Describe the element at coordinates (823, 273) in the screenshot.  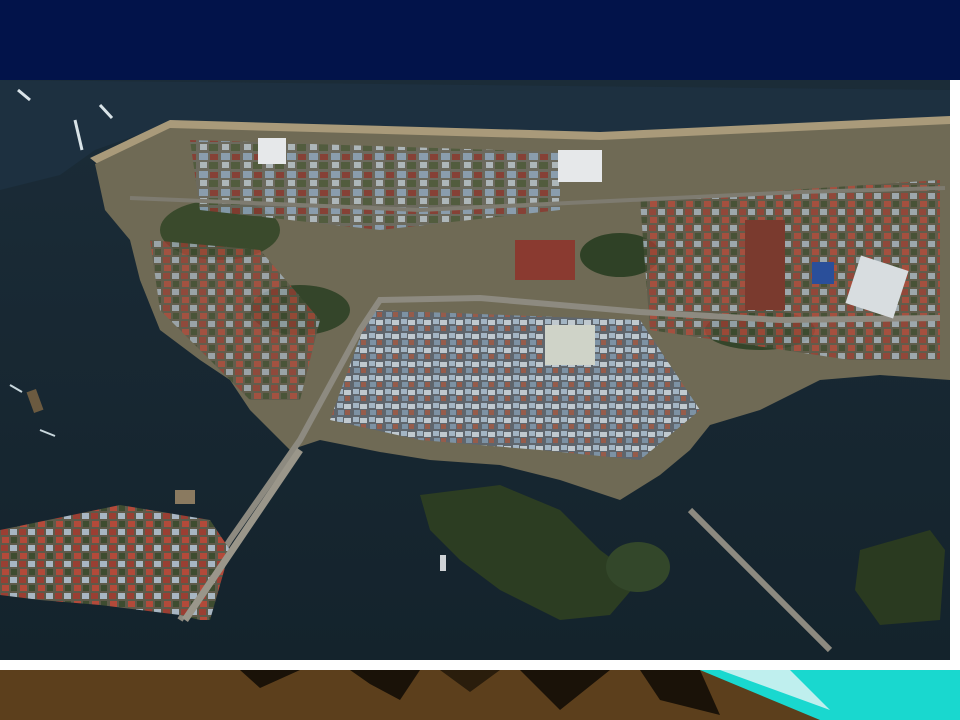
I see `building-blue` at that location.